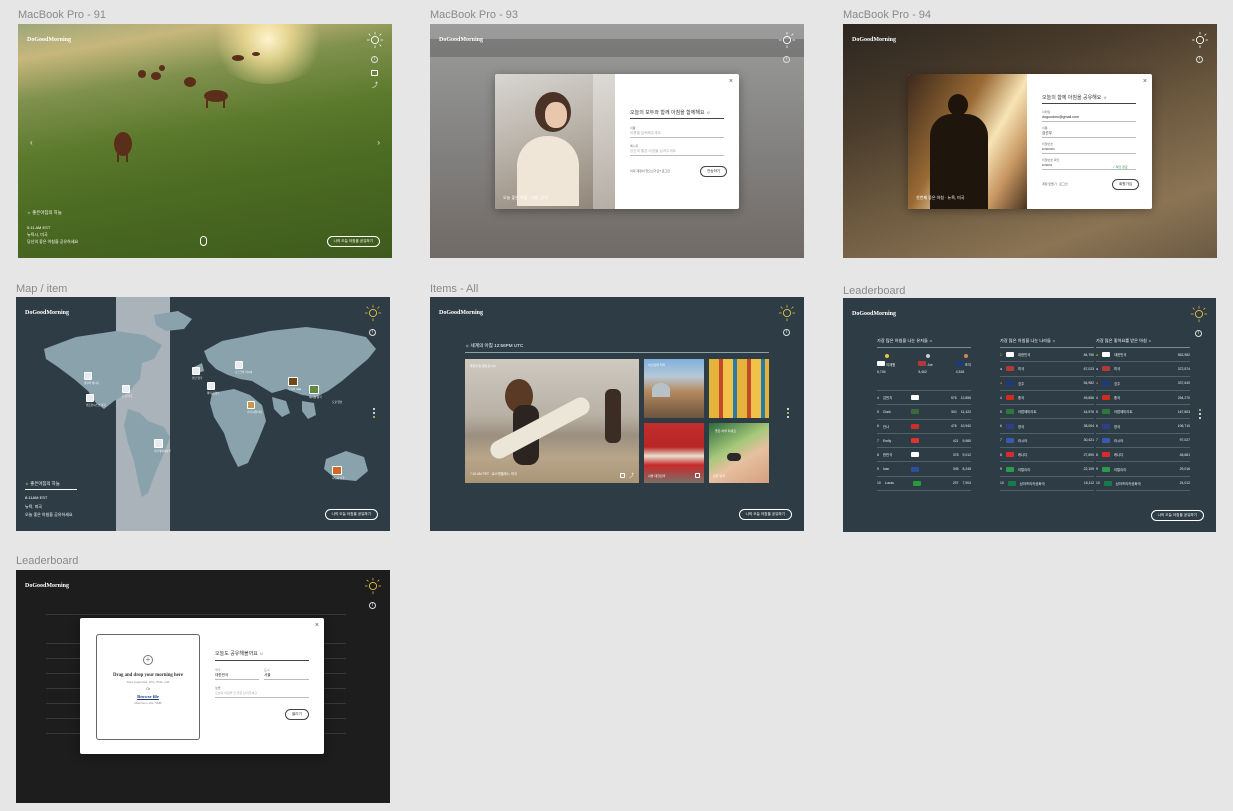  What do you see at coordinates (338, 473) in the screenshot?
I see `map-pin-sydney: 시드니 호주` at bounding box center [338, 473].